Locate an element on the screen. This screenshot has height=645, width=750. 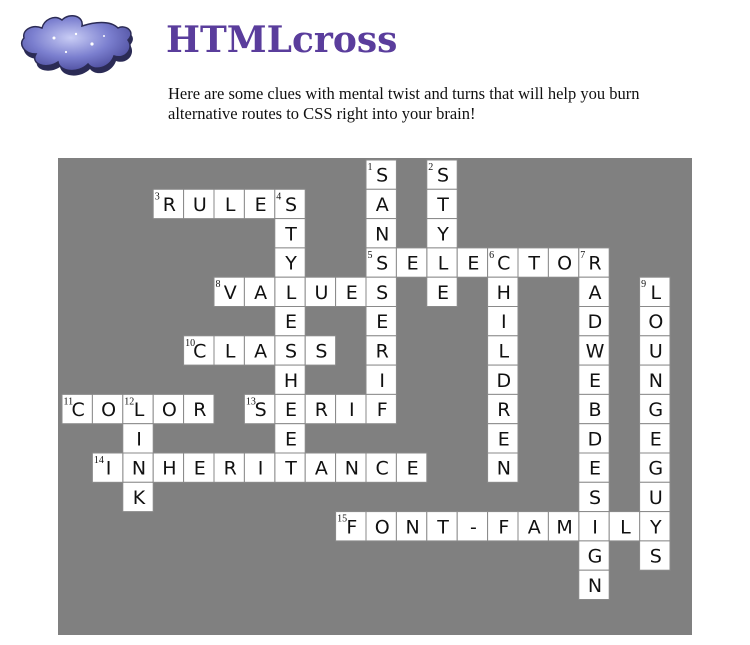
crossword-cell: C6 is located at coordinates (503, 262).